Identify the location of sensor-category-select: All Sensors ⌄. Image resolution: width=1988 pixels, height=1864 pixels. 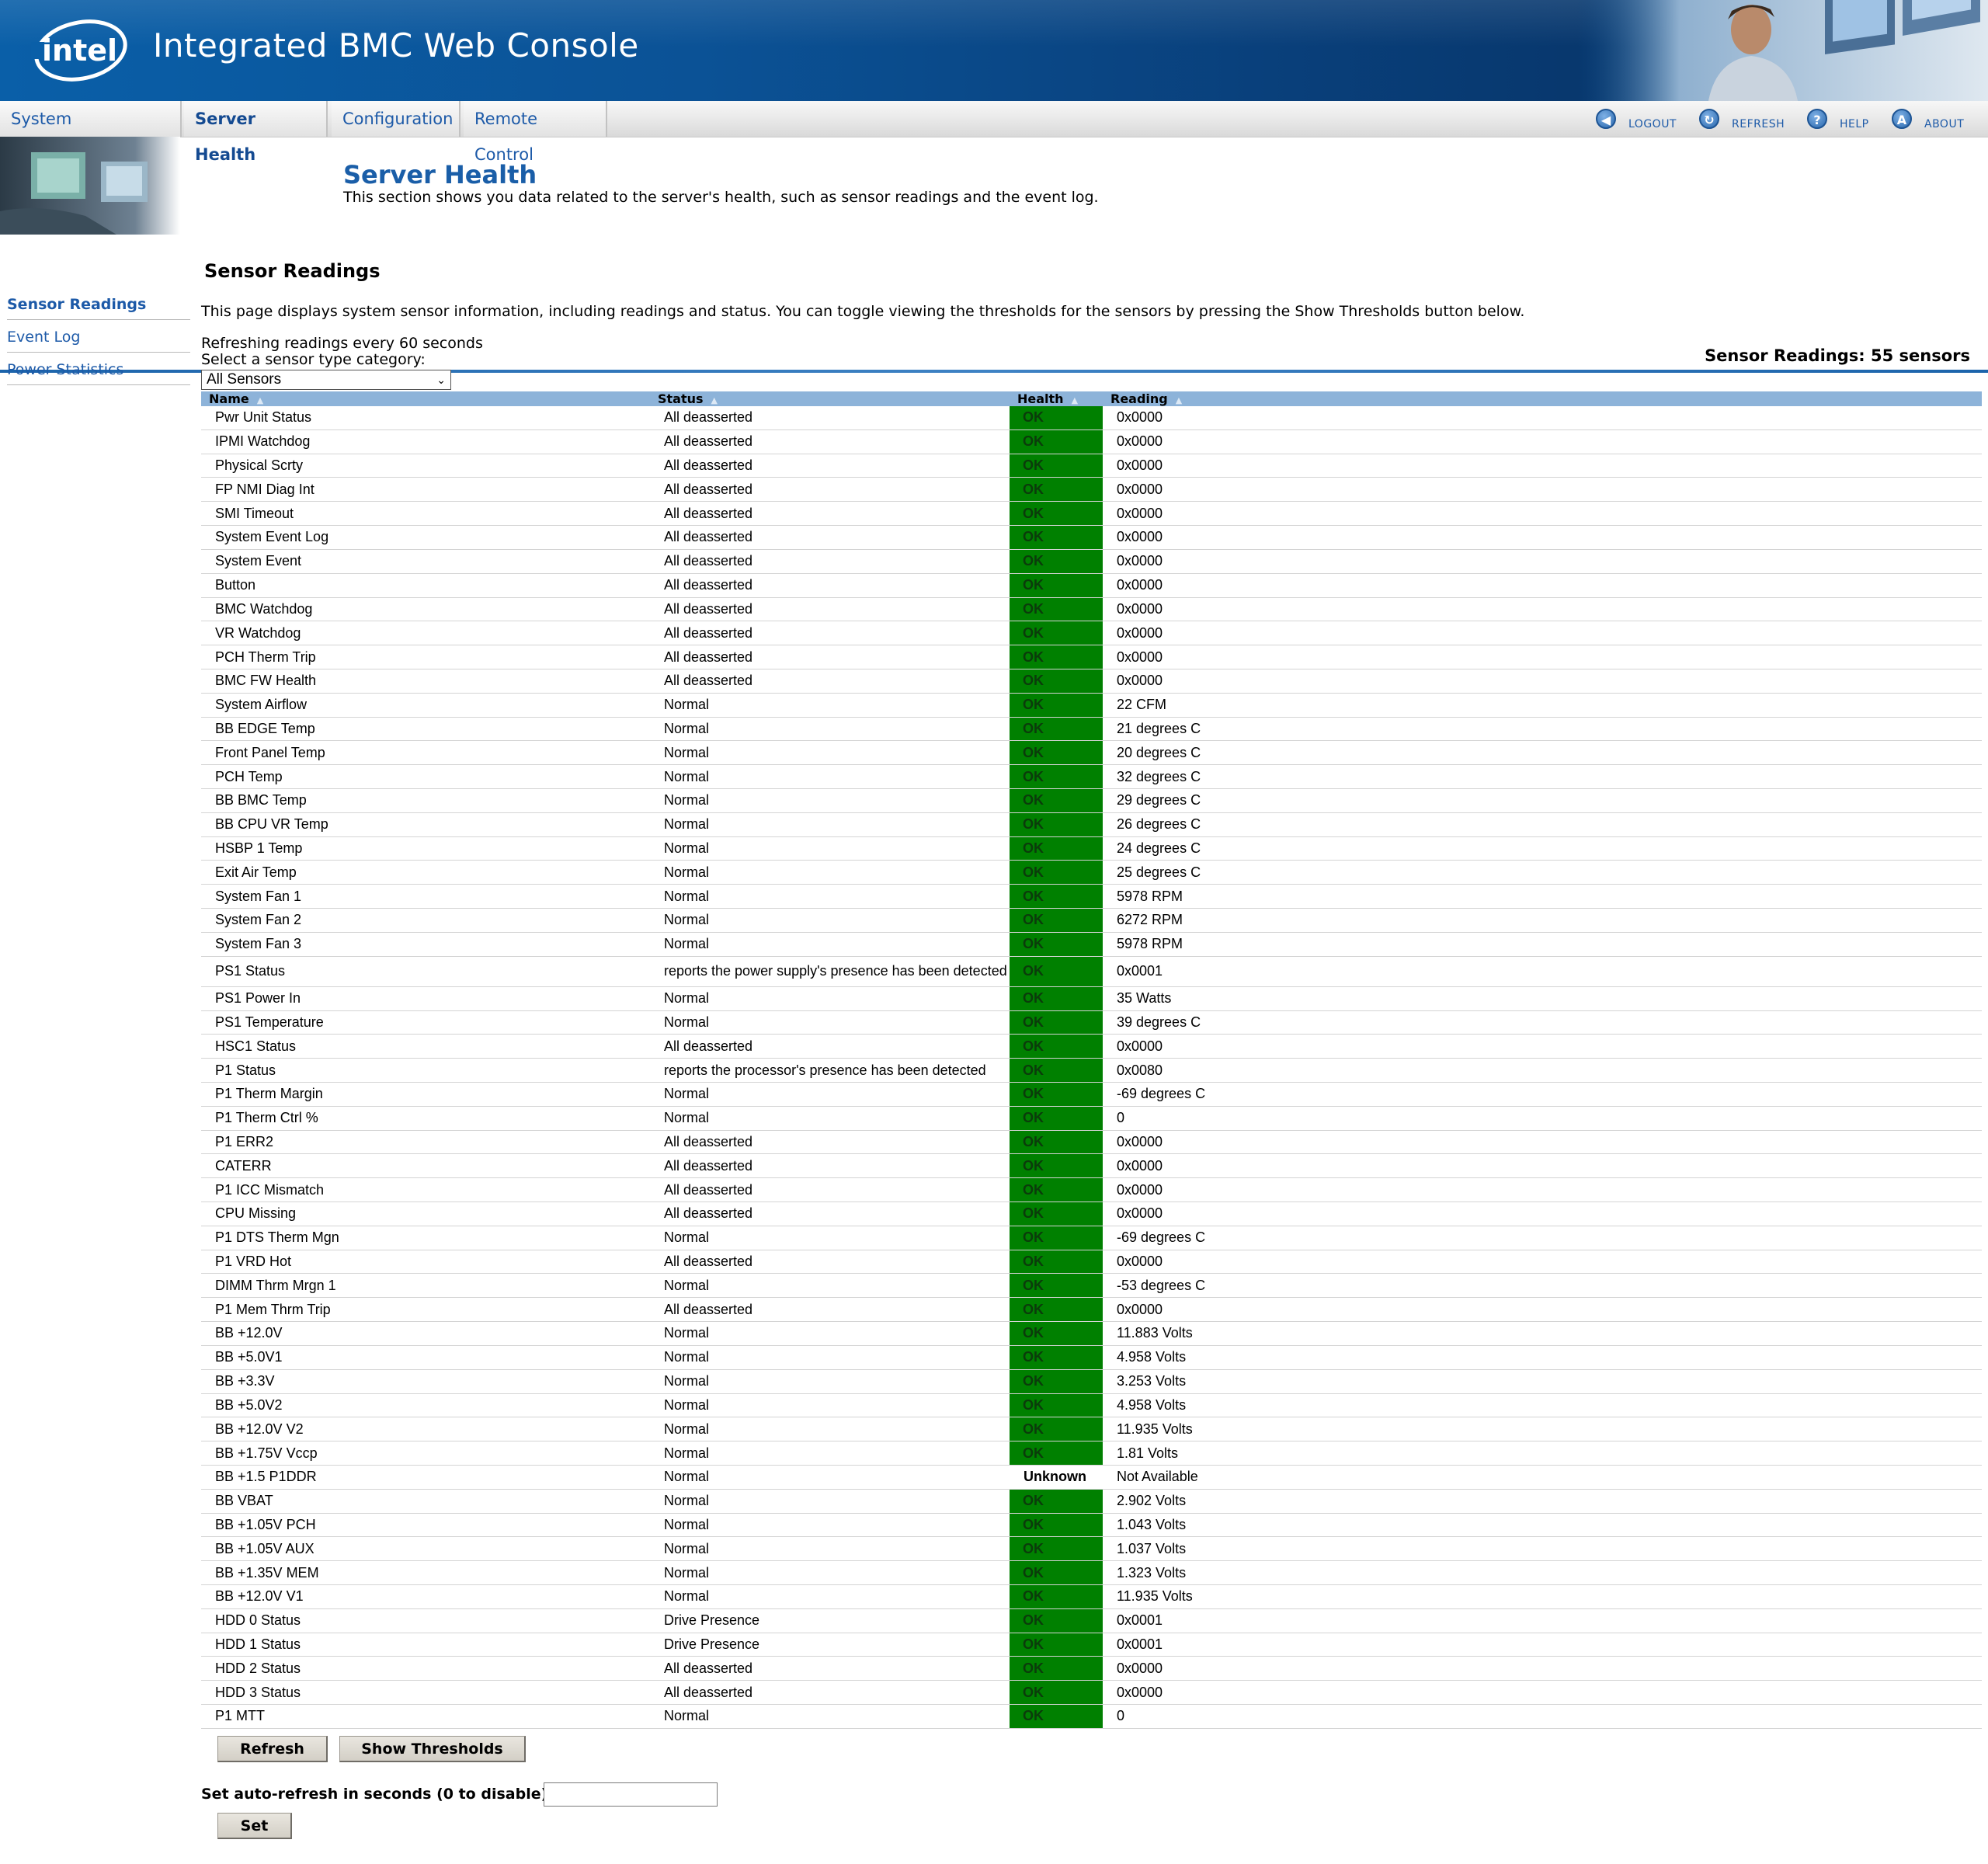
(326, 380).